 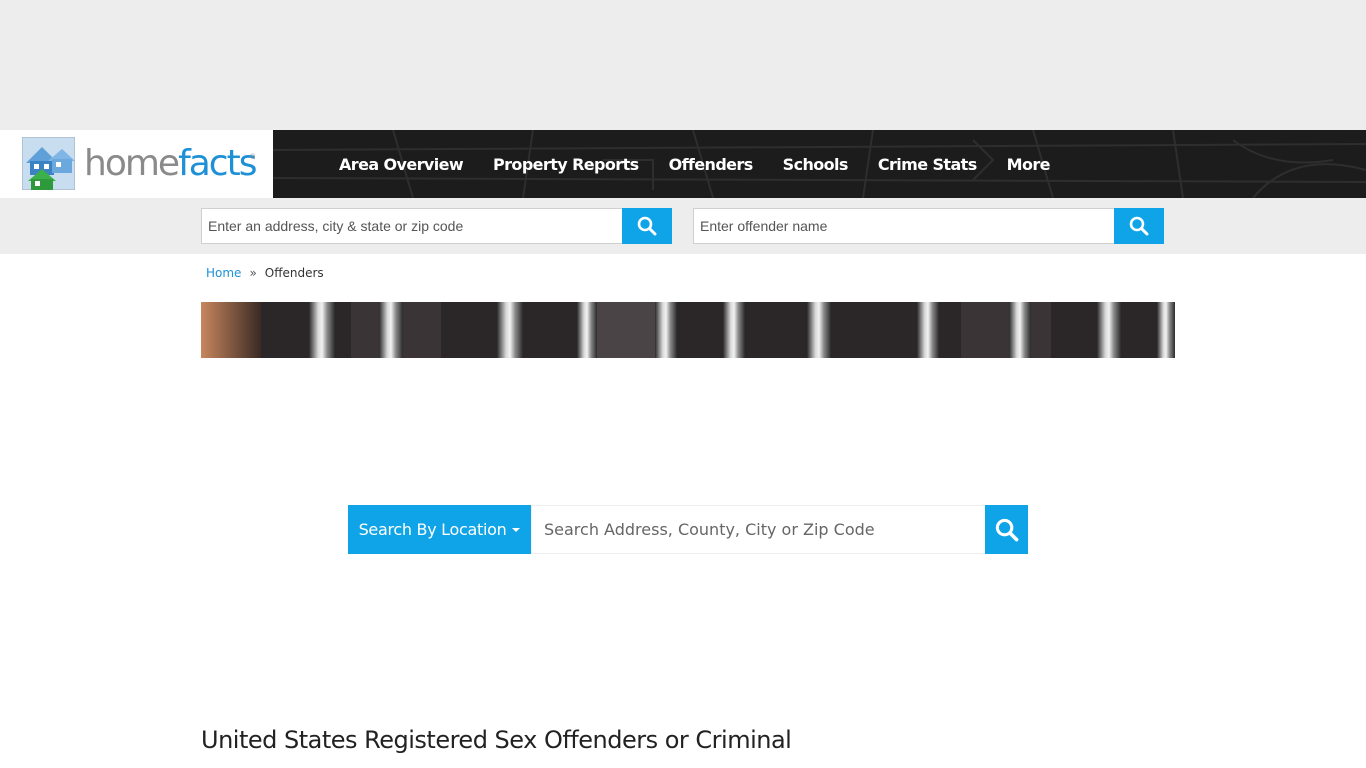 I want to click on location-search: Search By Location, so click(x=688, y=529).